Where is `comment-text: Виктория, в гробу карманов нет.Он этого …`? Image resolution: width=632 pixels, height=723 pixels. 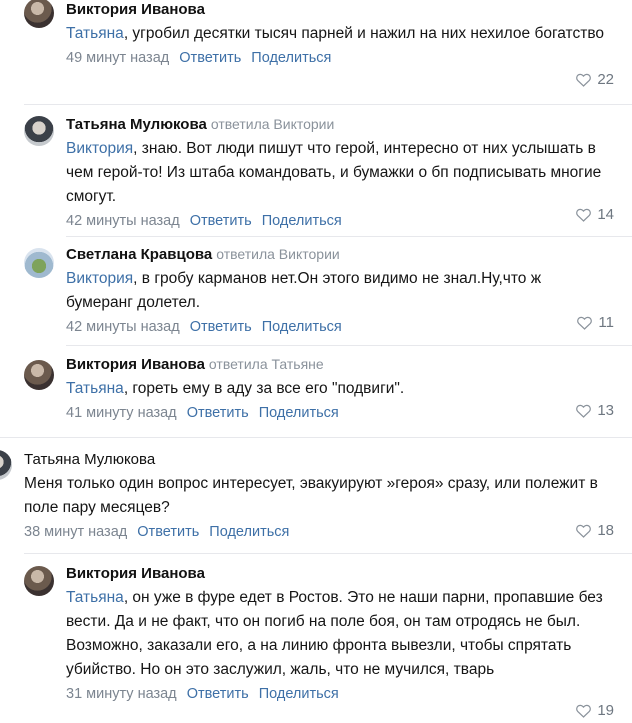
comment-text: Виктория, в гробу карманов нет.Он этого … is located at coordinates (304, 290).